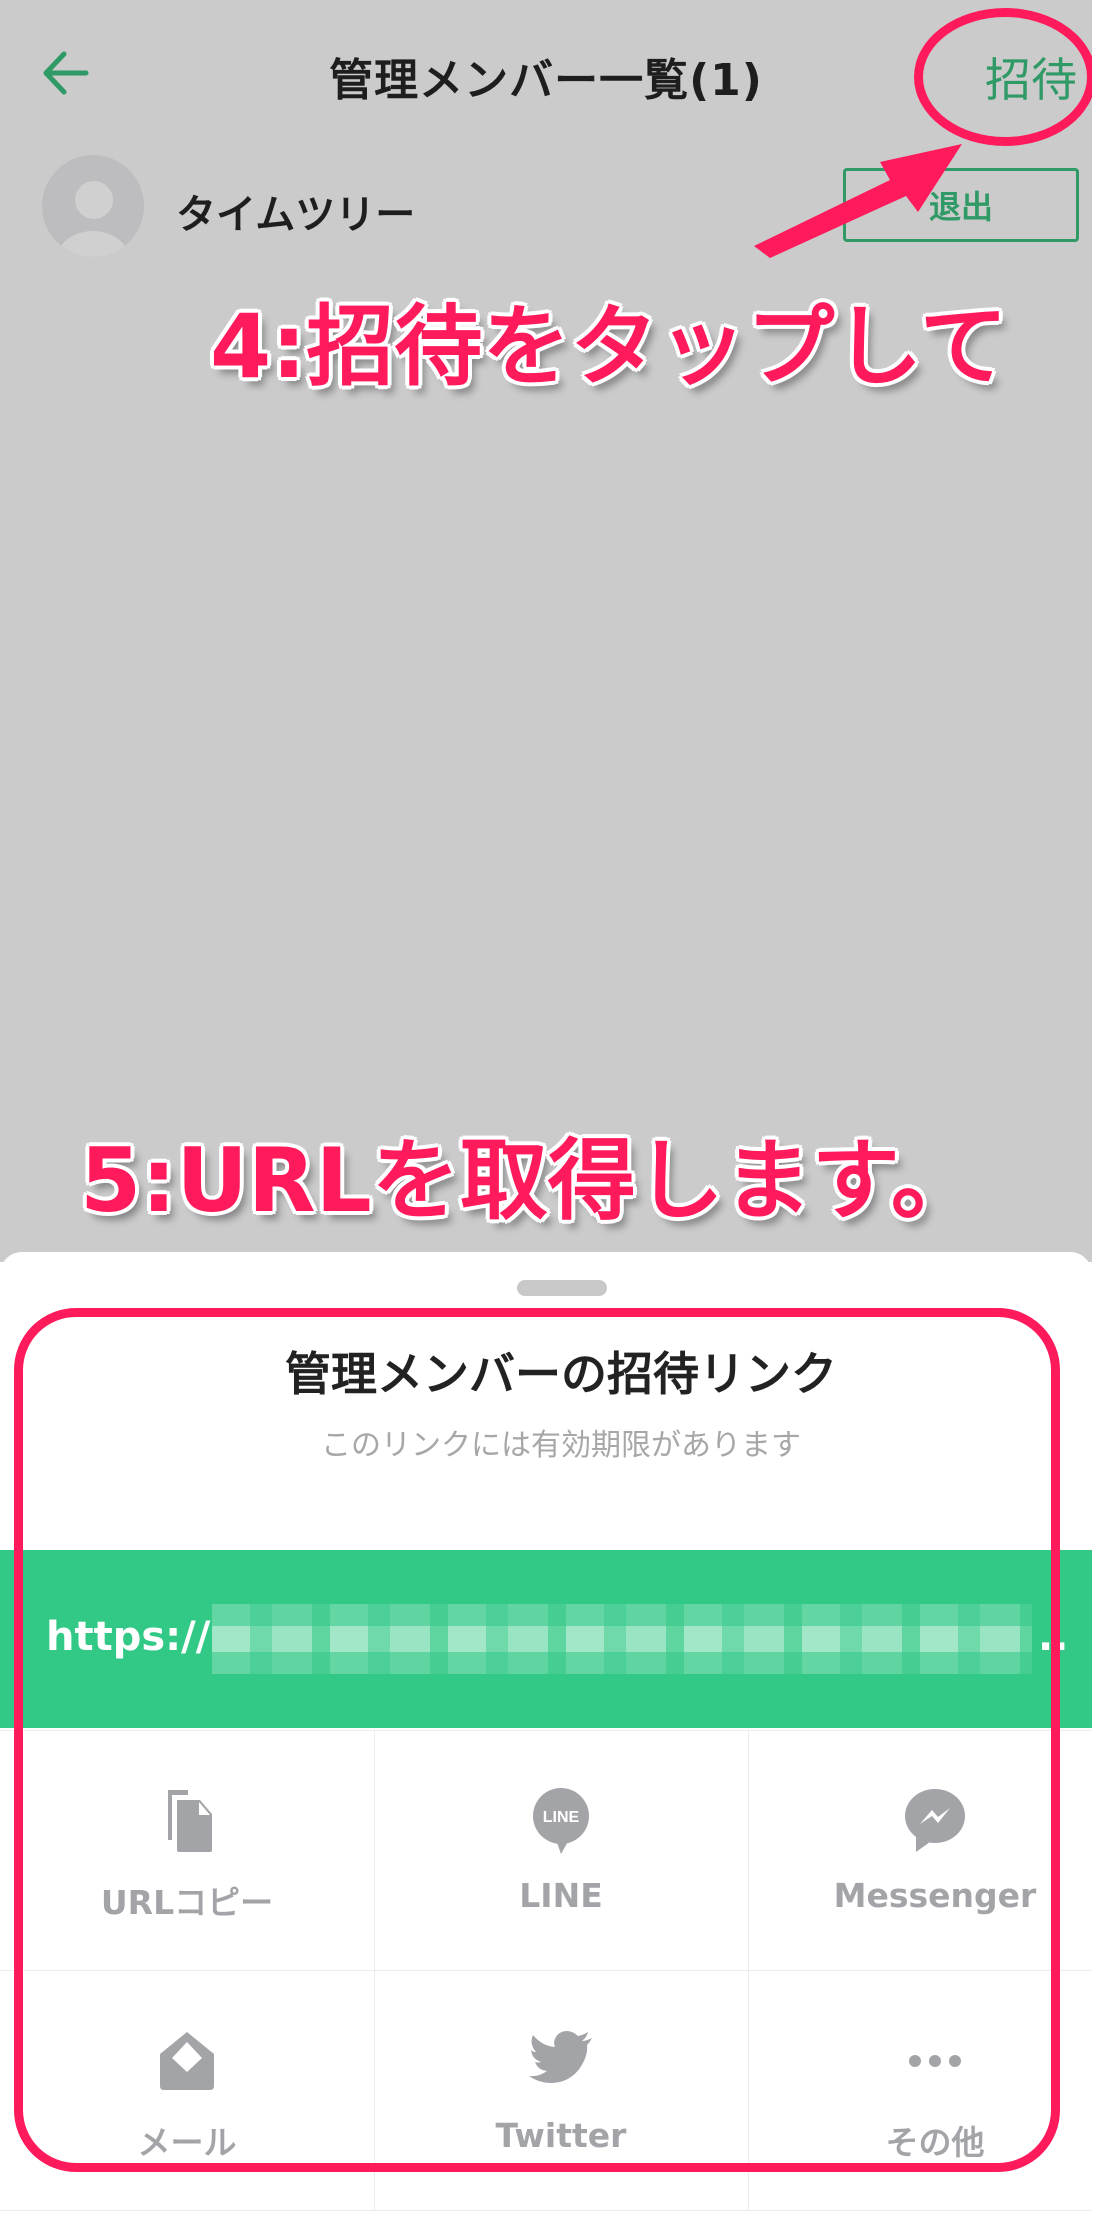  What do you see at coordinates (562, 1288) in the screenshot?
I see `sheet-grabber-handle` at bounding box center [562, 1288].